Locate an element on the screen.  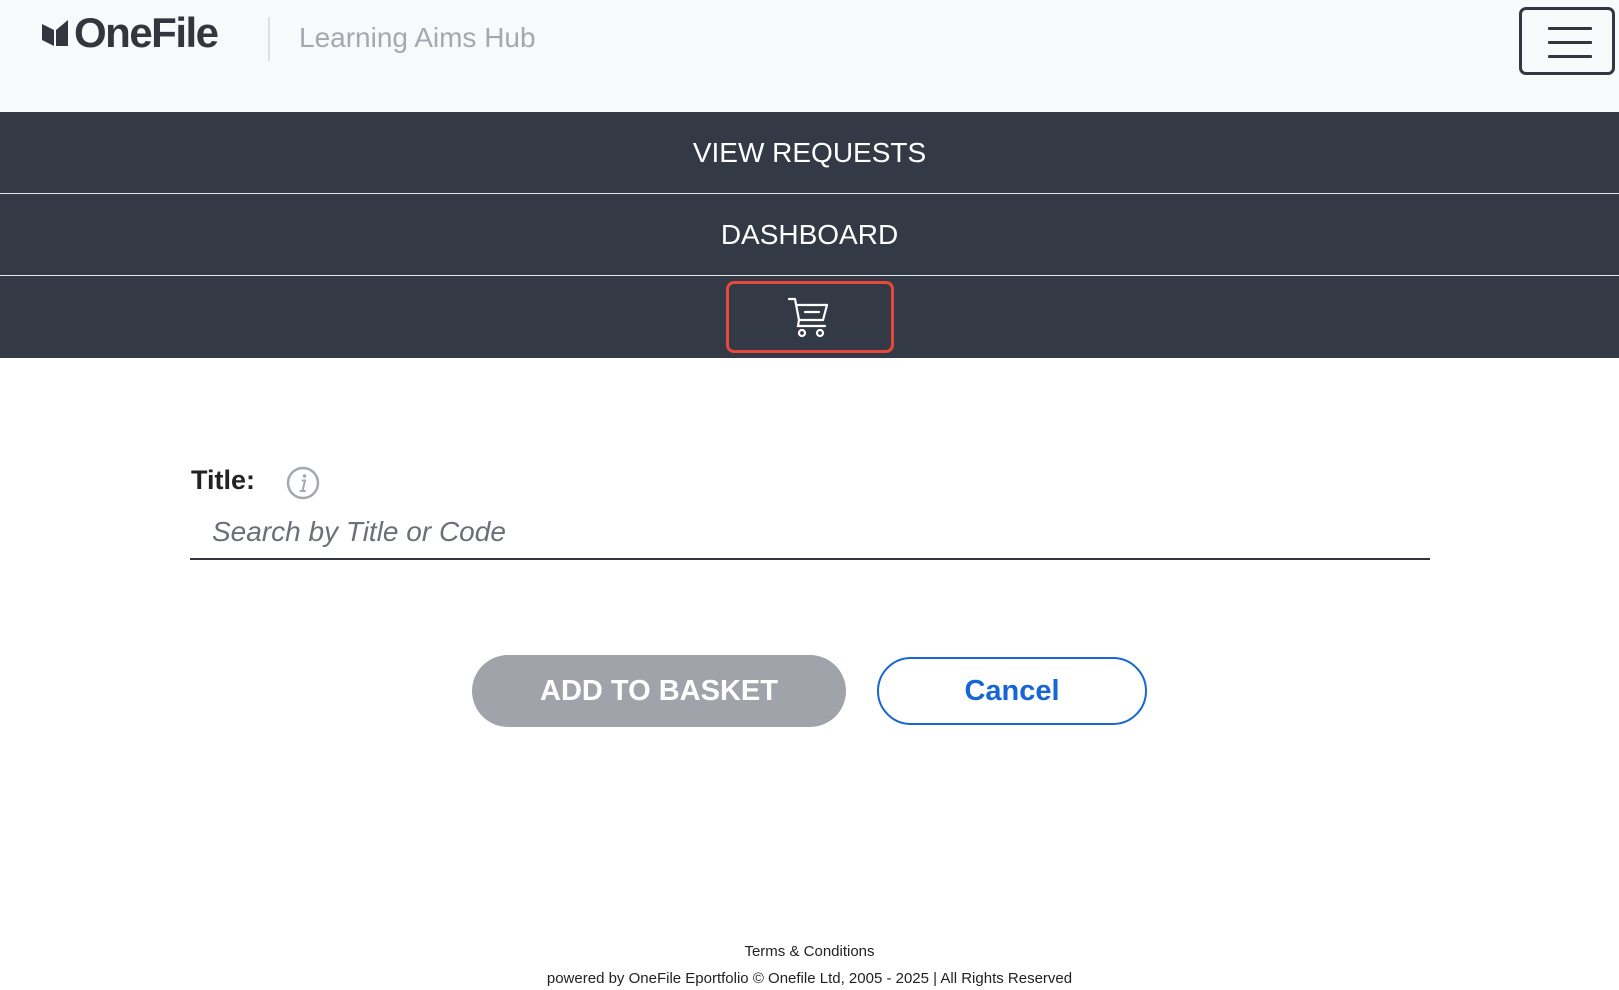
cancel-button: Cancel is located at coordinates (1012, 691).